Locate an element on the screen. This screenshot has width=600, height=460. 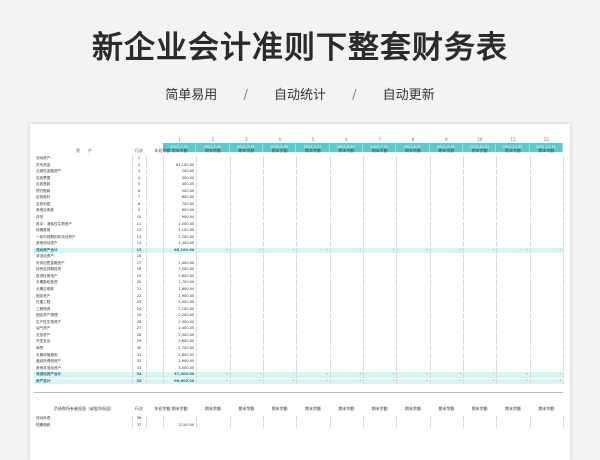
row-label: 一年内到期的非流动资产 is located at coordinates (84, 238).